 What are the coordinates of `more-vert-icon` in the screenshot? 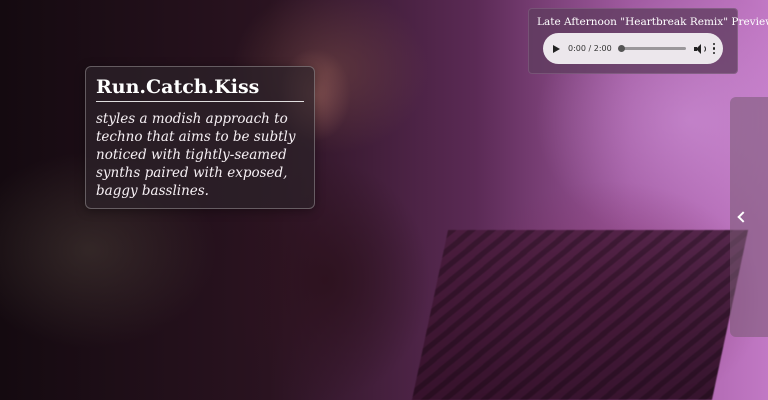 It's located at (713, 48).